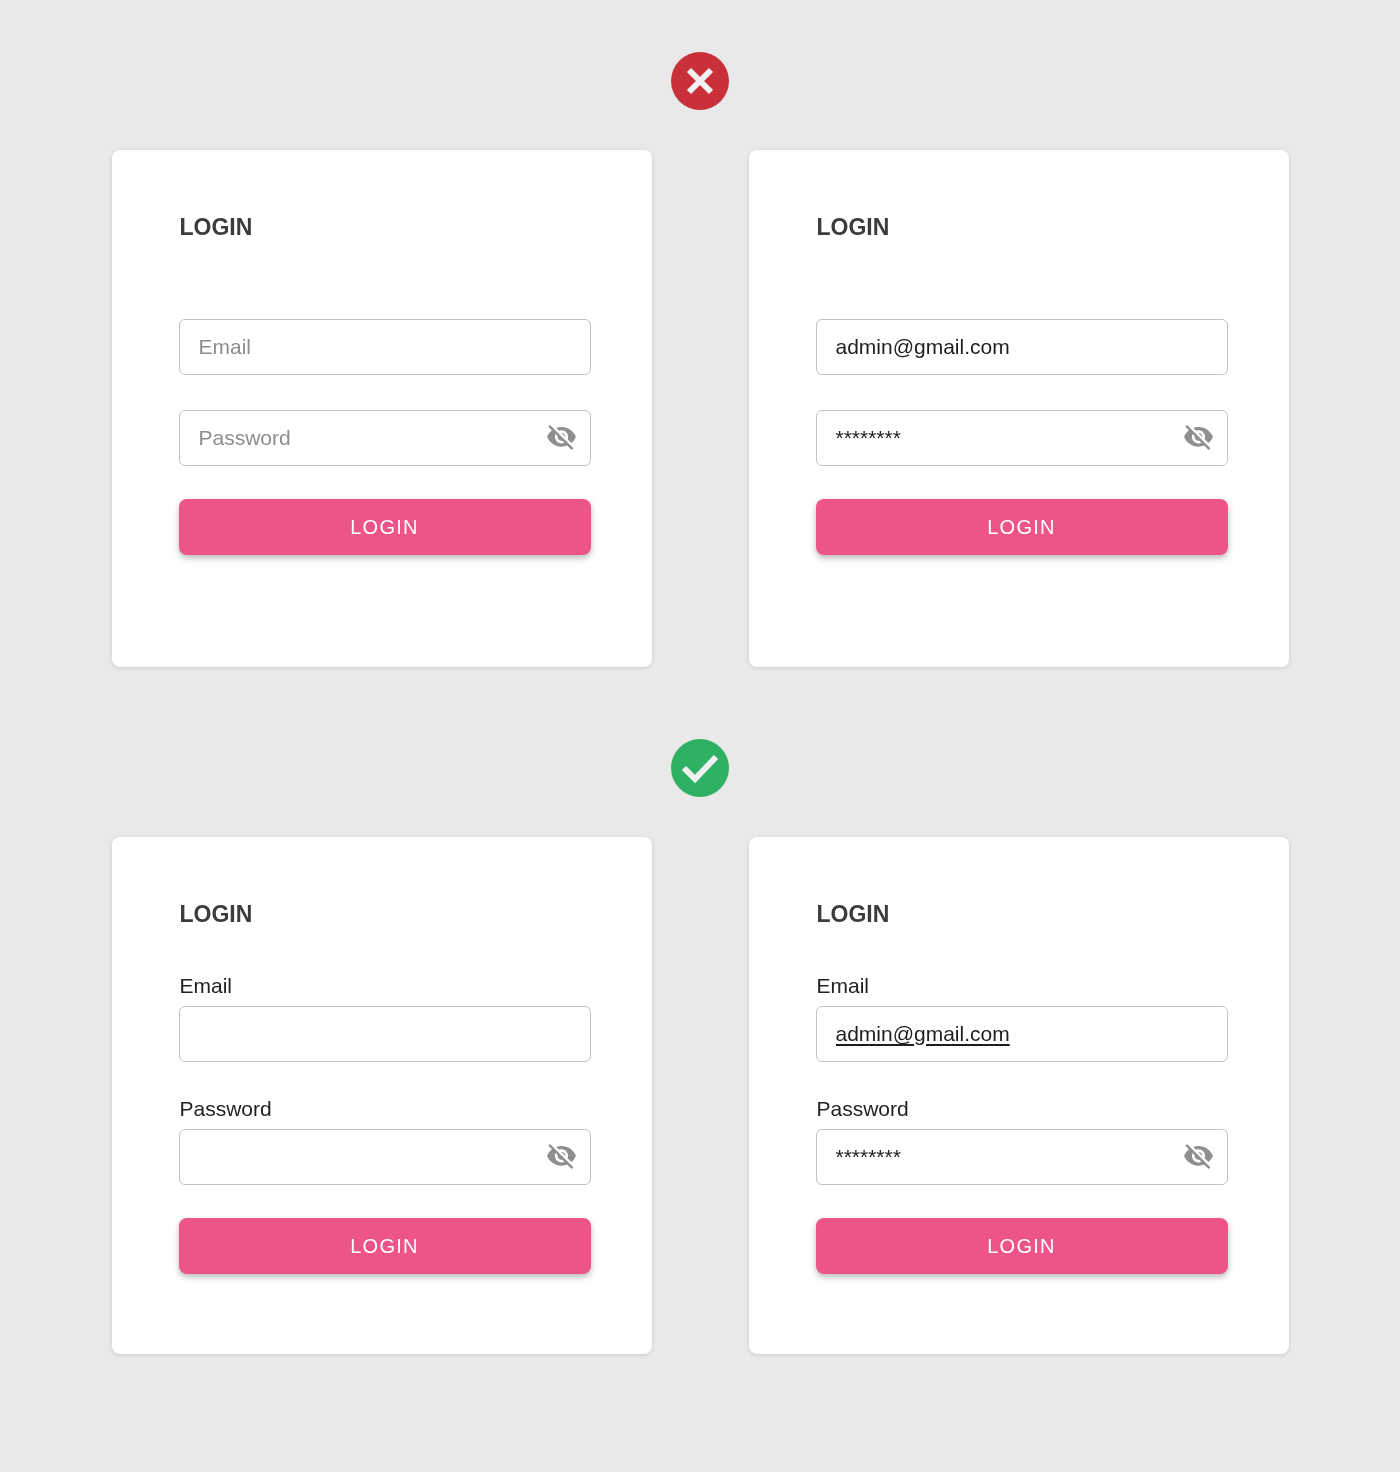 Image resolution: width=1400 pixels, height=1472 pixels. Describe the element at coordinates (700, 81) in the screenshot. I see `cross-circle-icon` at that location.